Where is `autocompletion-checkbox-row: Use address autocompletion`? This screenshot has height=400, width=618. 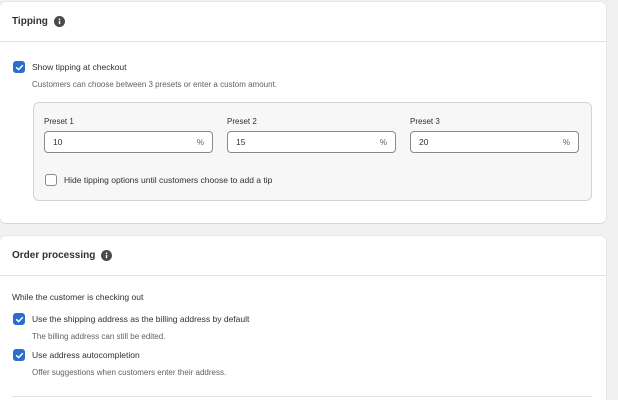
autocompletion-checkbox-row: Use address autocompletion is located at coordinates (76, 355).